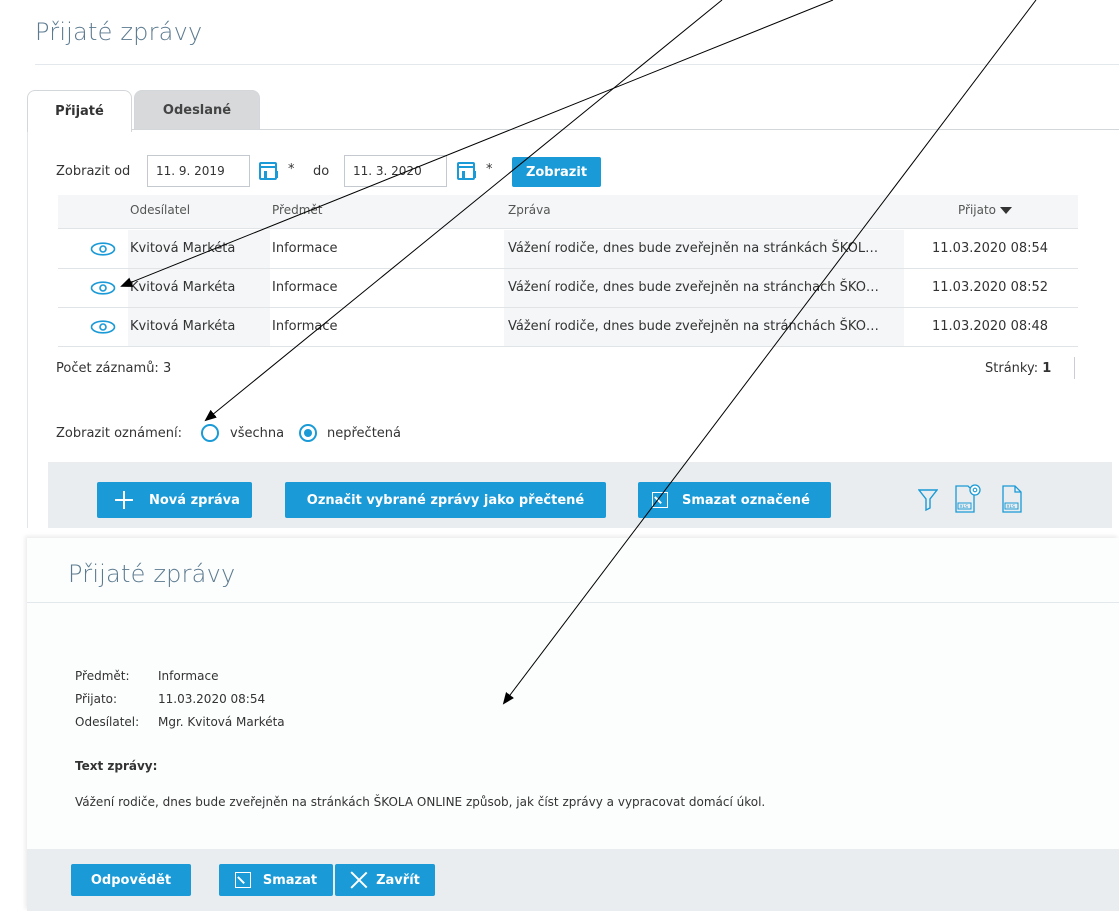 This screenshot has width=1119, height=911. What do you see at coordinates (556, 172) in the screenshot?
I see `show-button: Zobrazit` at bounding box center [556, 172].